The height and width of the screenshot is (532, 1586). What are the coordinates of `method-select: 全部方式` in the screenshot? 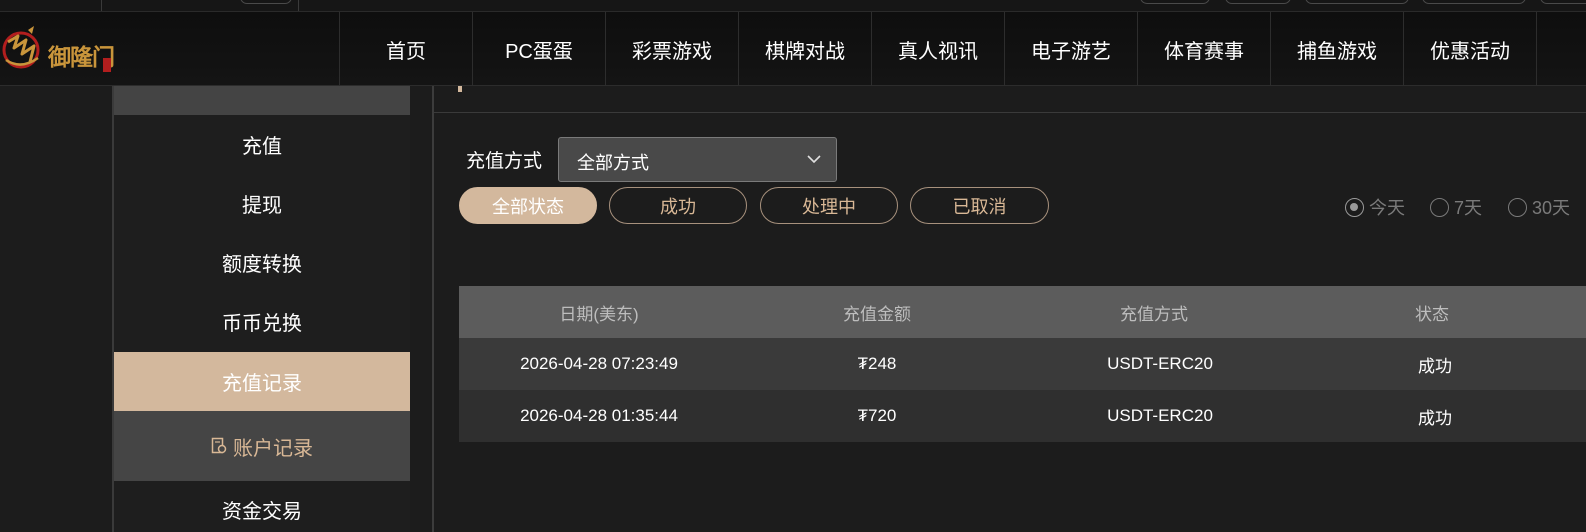 It's located at (697, 159).